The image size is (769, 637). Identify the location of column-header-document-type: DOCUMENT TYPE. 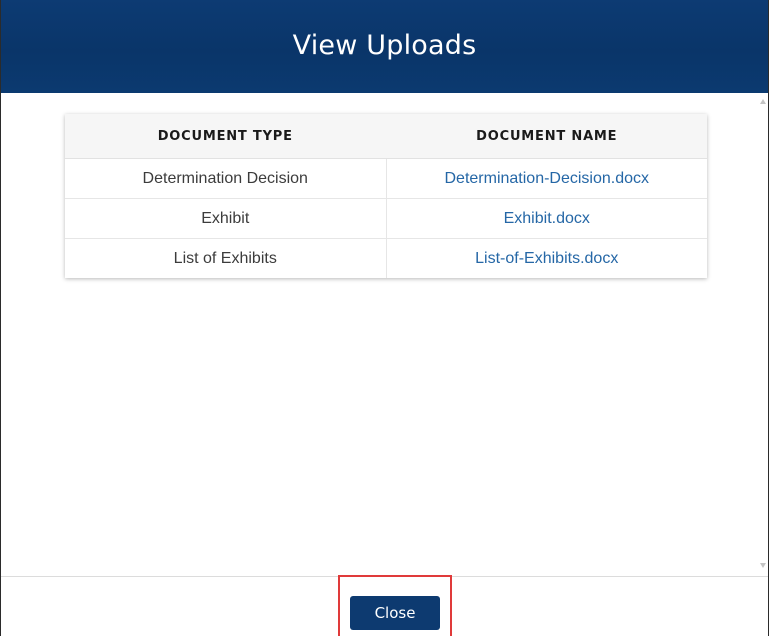
(226, 136).